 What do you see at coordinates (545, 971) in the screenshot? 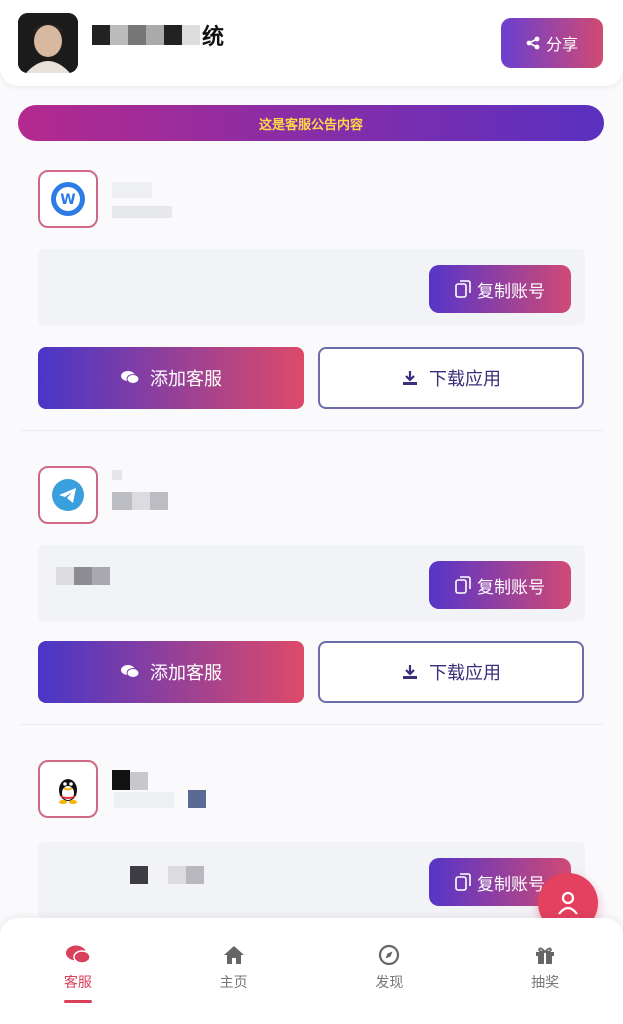
I see `nav-item-lottery: 抽奖` at bounding box center [545, 971].